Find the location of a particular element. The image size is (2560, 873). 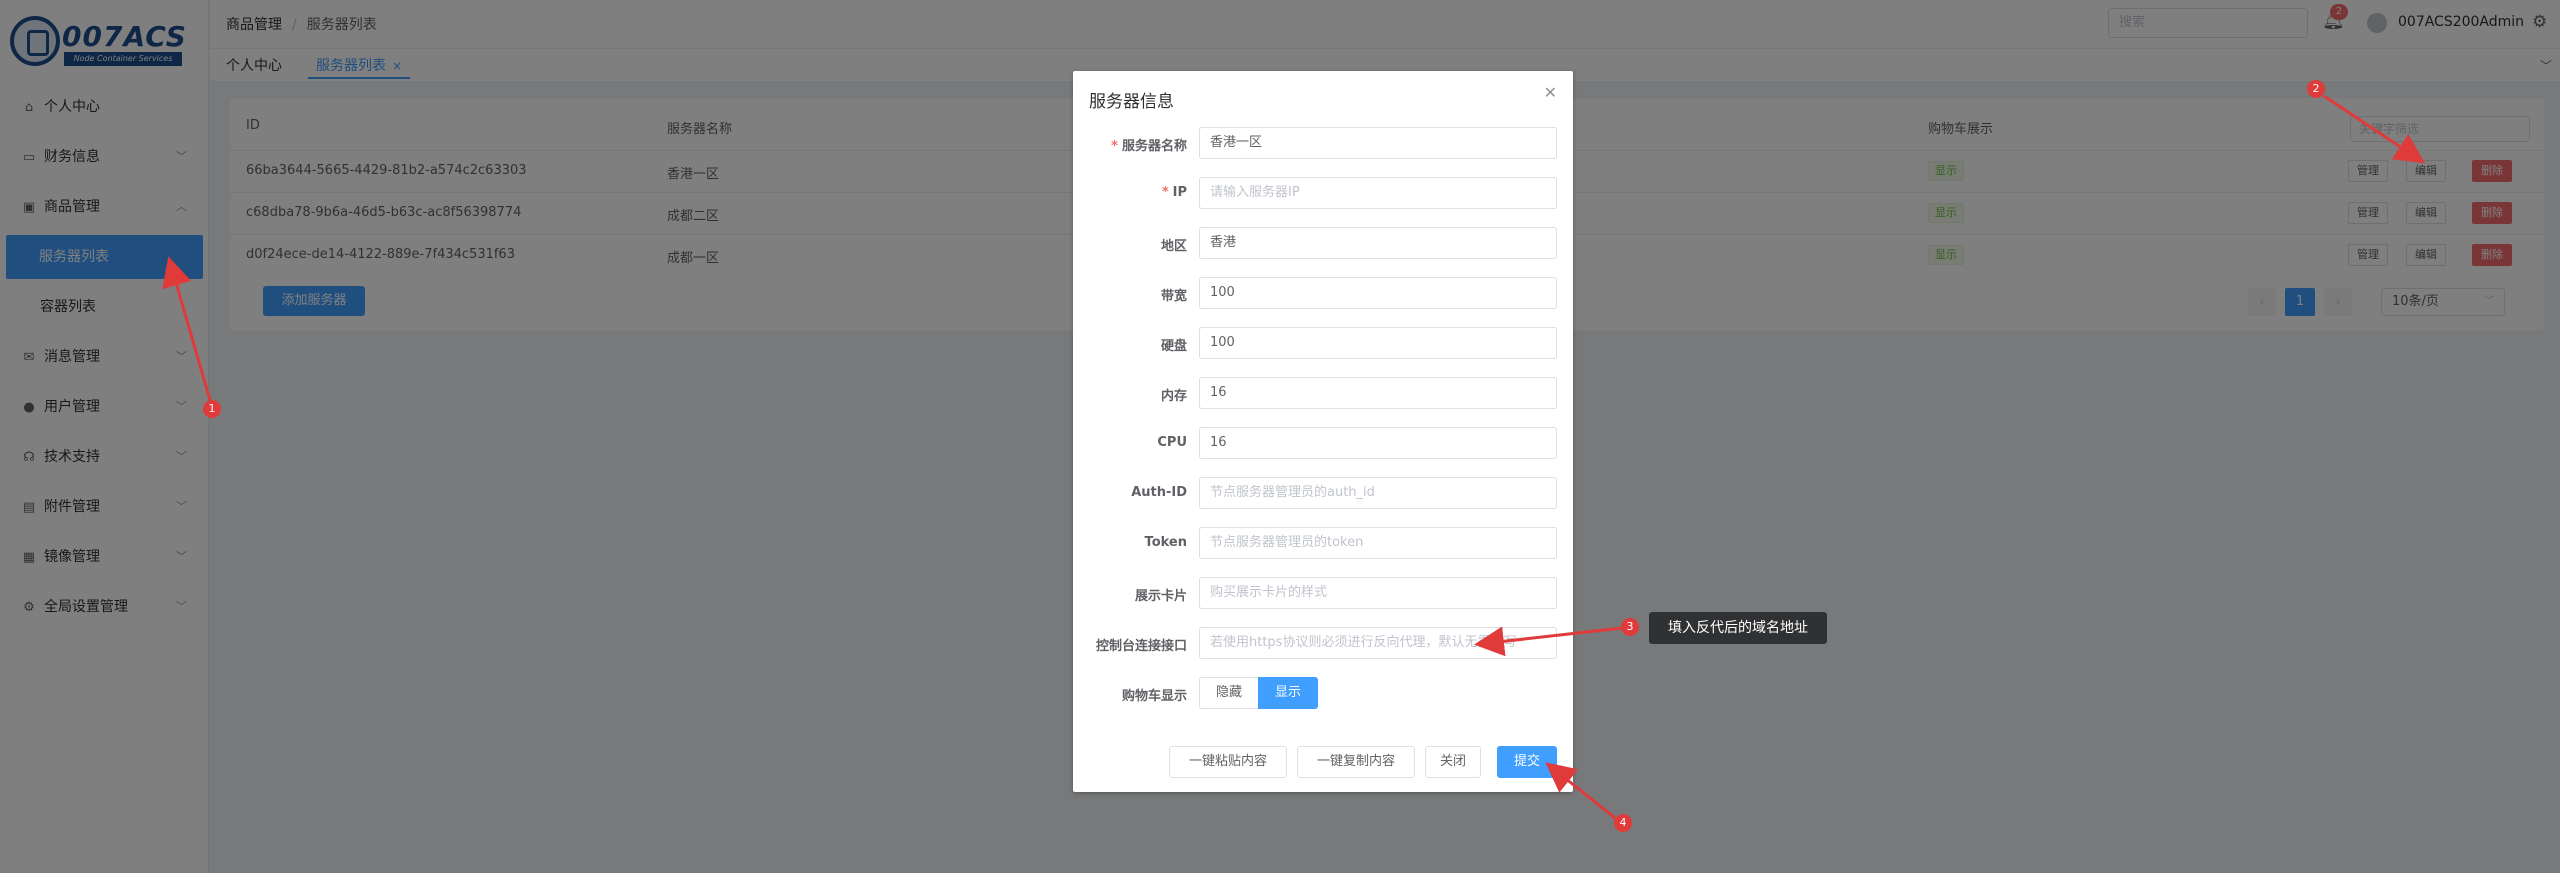

memory-input: 16 is located at coordinates (1378, 393).